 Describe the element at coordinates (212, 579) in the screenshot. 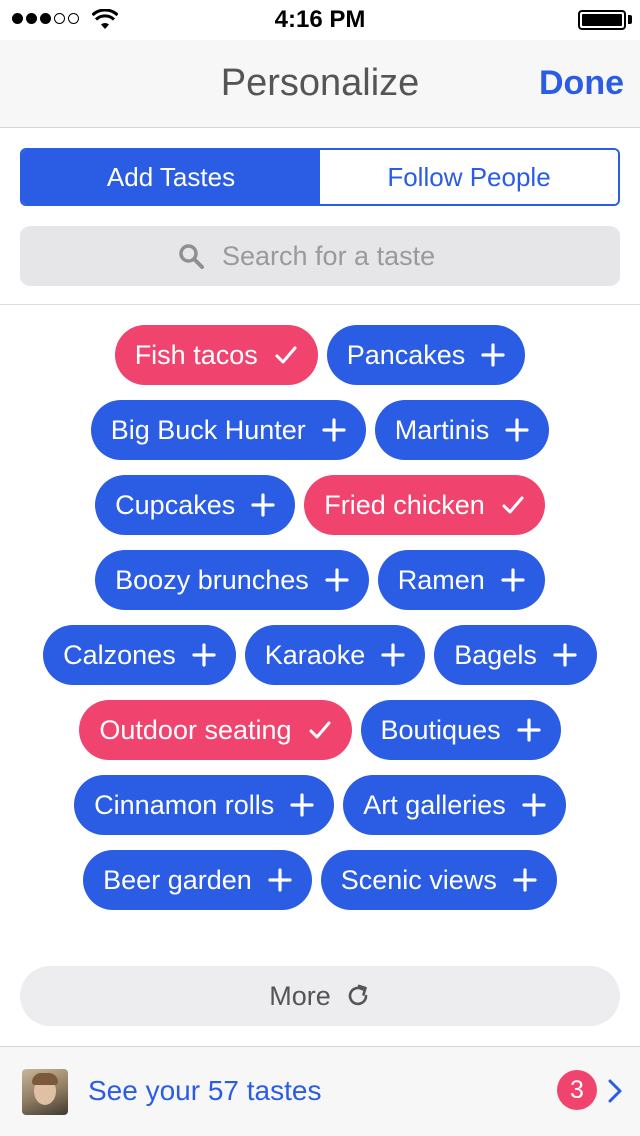

I see `taste-tag-label: Boozy brunches` at that location.